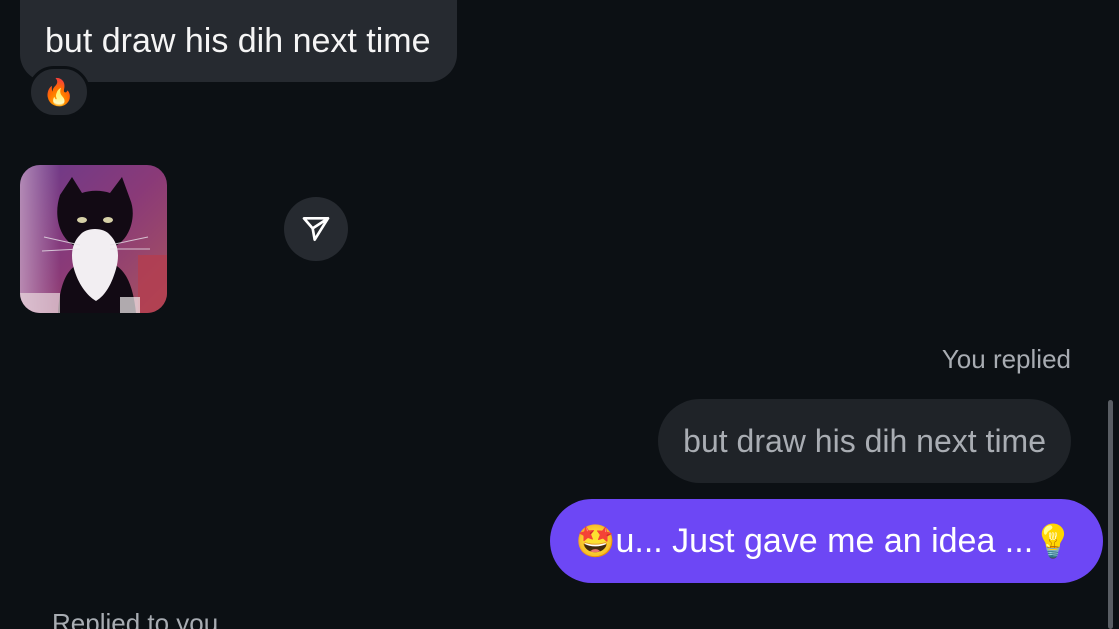 The height and width of the screenshot is (629, 1119). I want to click on incoming-message-bubble: but draw his dih next time, so click(238, 41).